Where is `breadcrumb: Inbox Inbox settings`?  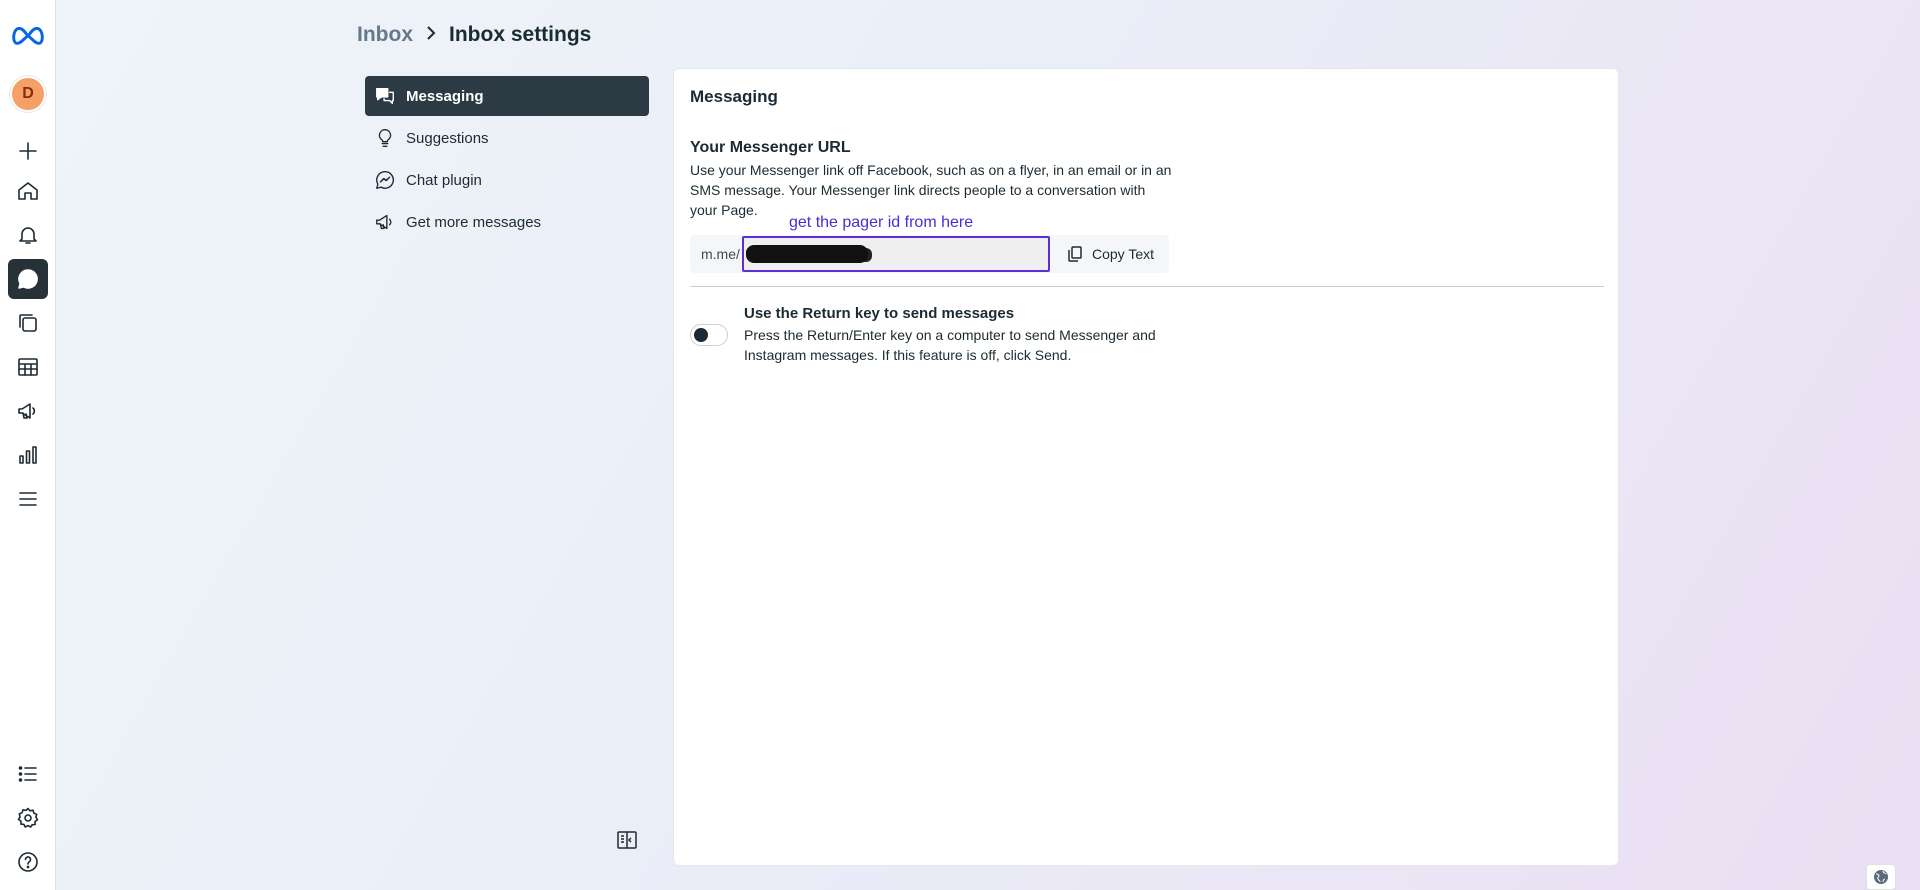 breadcrumb: Inbox Inbox settings is located at coordinates (474, 35).